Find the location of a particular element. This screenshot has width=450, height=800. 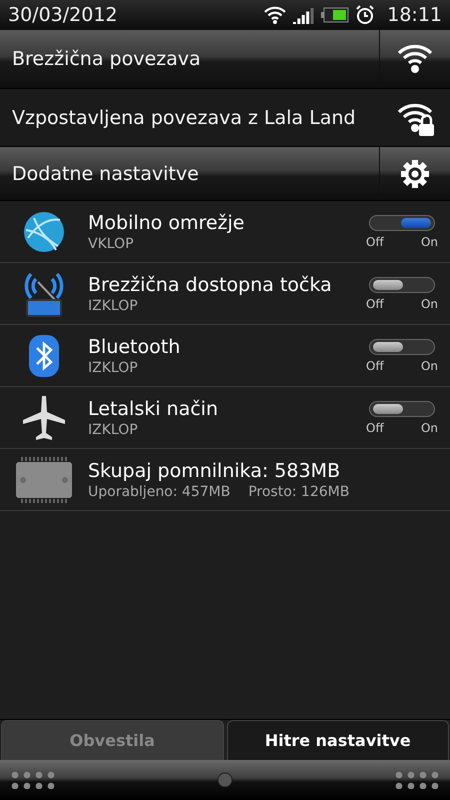

status-date: 30/03/2012 is located at coordinates (63, 15).